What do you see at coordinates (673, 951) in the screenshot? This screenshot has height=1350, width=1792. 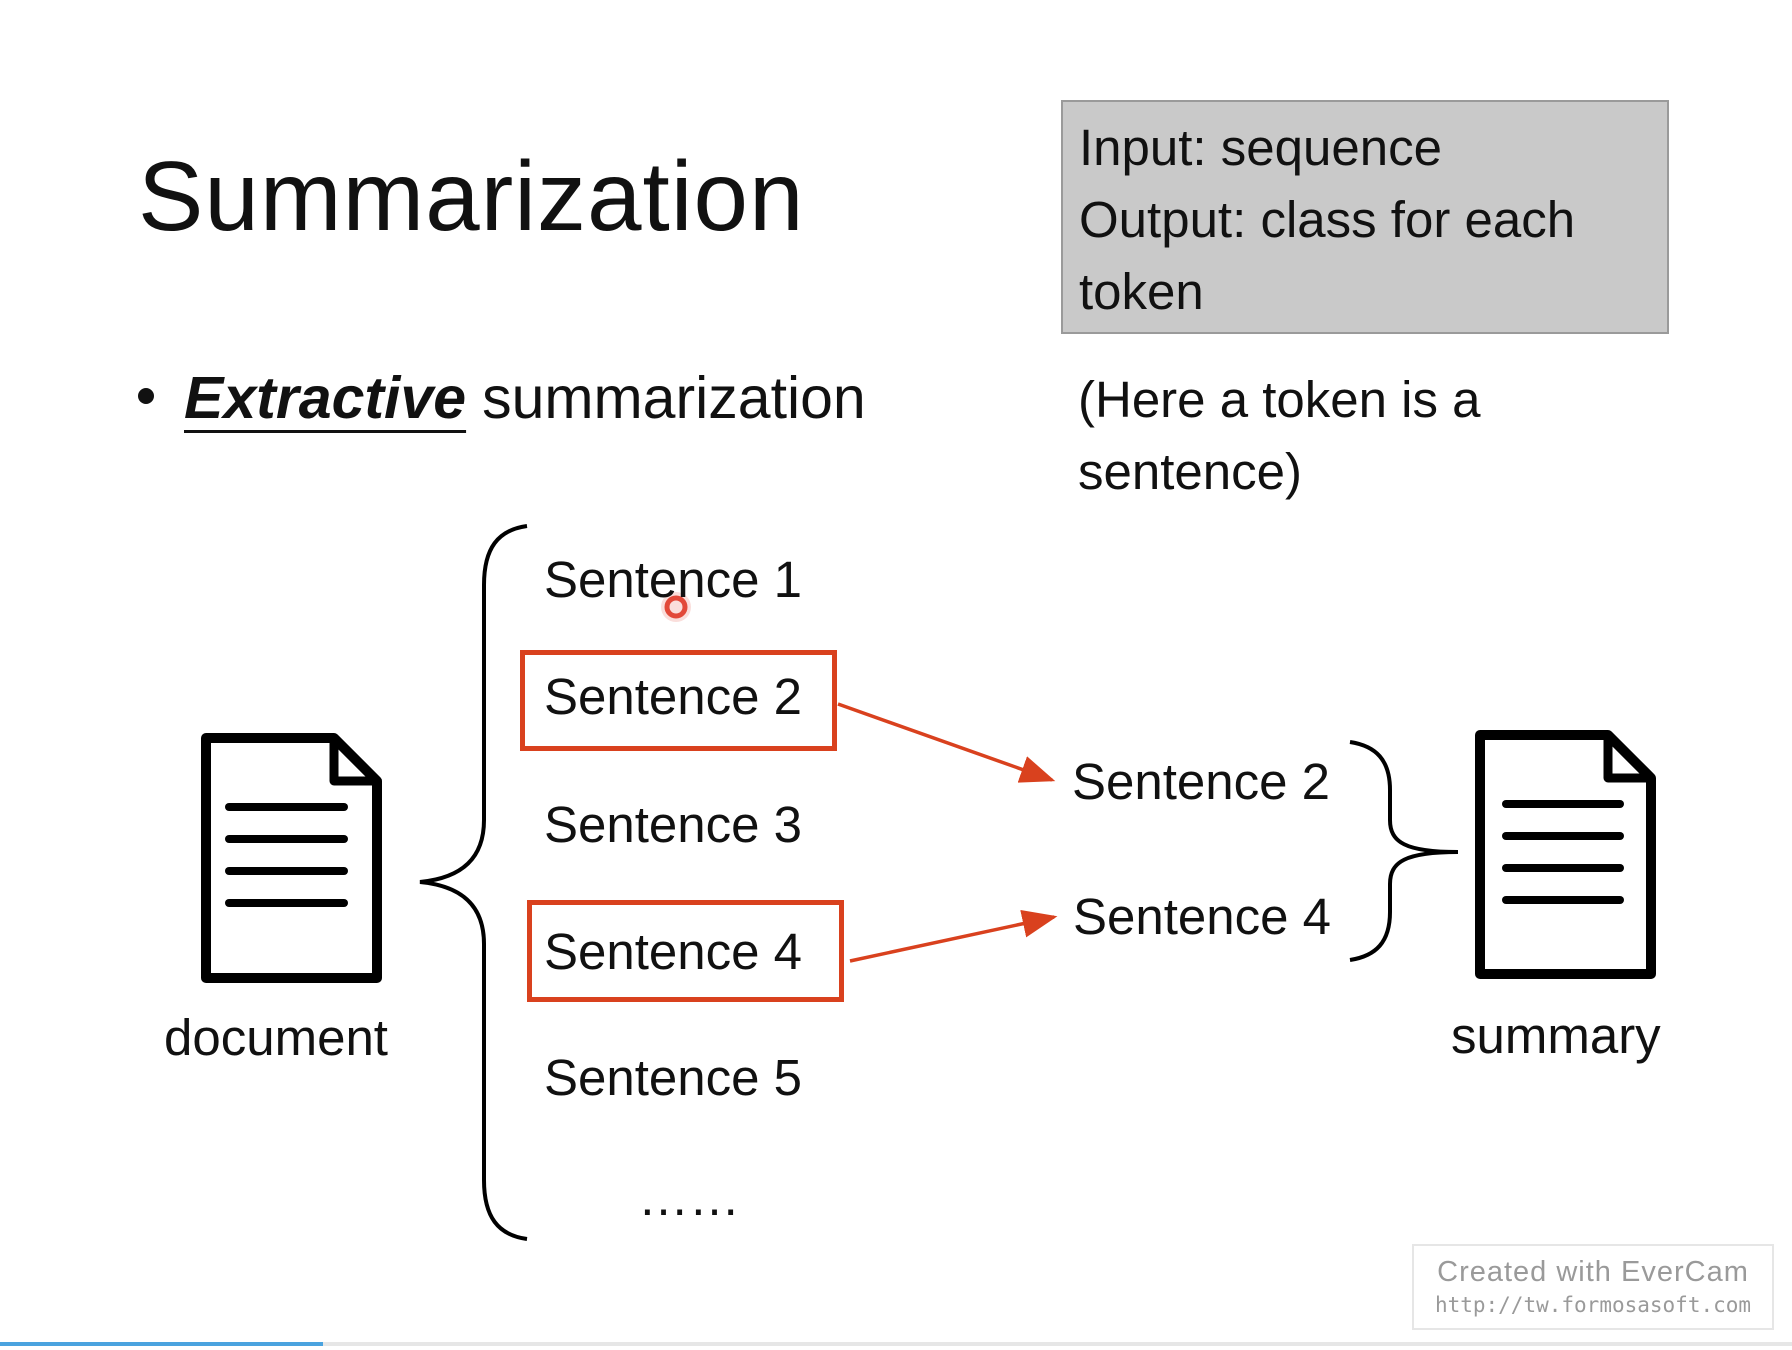 I see `sentence-4: Sentence 4` at bounding box center [673, 951].